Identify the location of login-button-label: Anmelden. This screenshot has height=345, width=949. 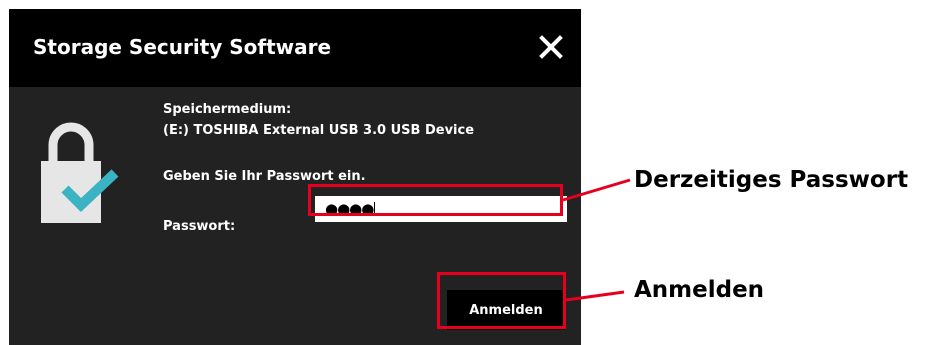
(506, 310).